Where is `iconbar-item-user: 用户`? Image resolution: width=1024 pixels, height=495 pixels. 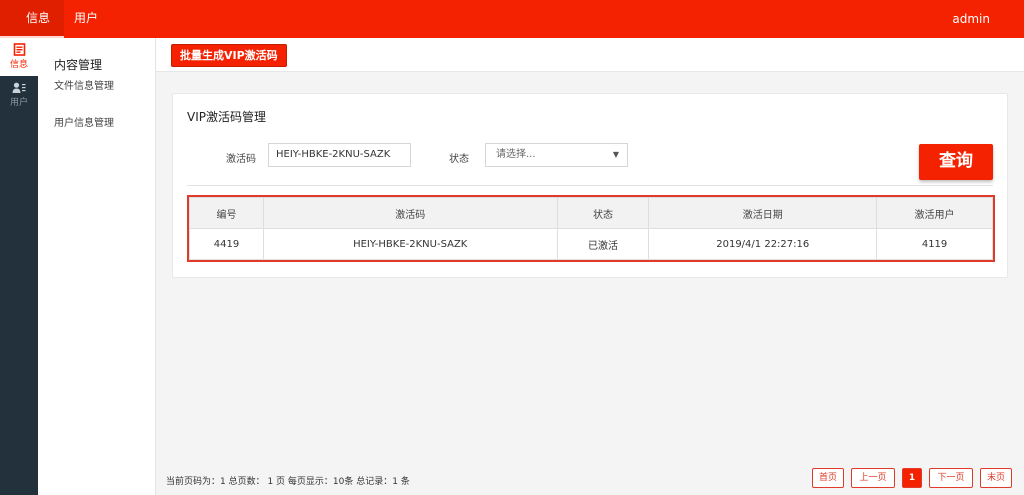 iconbar-item-user: 用户 is located at coordinates (19, 95).